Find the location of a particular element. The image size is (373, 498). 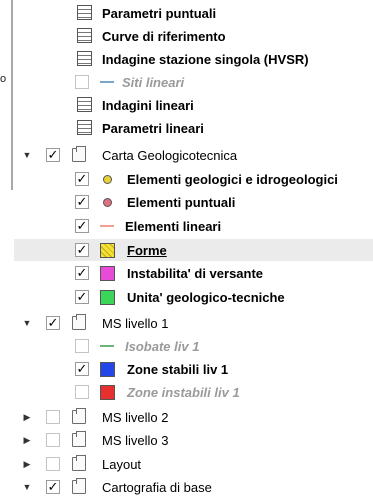

tree-row-instabilita-versante: ✓ Instabilita' di versante is located at coordinates (193, 273).